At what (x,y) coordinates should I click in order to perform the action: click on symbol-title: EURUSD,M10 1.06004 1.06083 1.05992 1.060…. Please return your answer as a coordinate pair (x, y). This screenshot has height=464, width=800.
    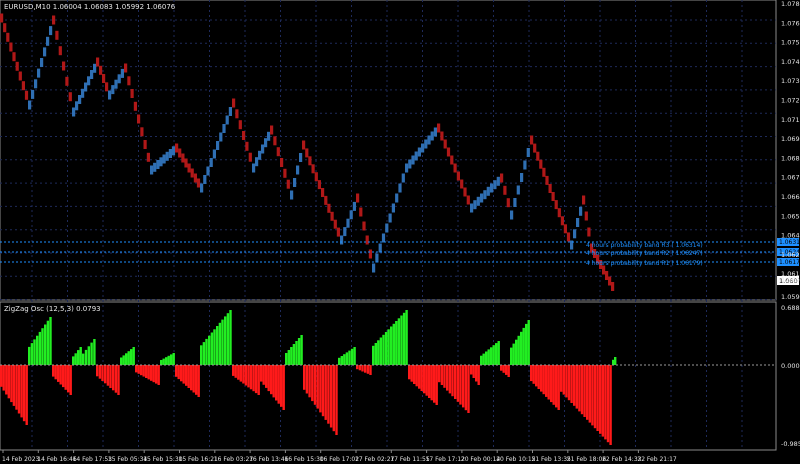
    Looking at the image, I should click on (90, 7).